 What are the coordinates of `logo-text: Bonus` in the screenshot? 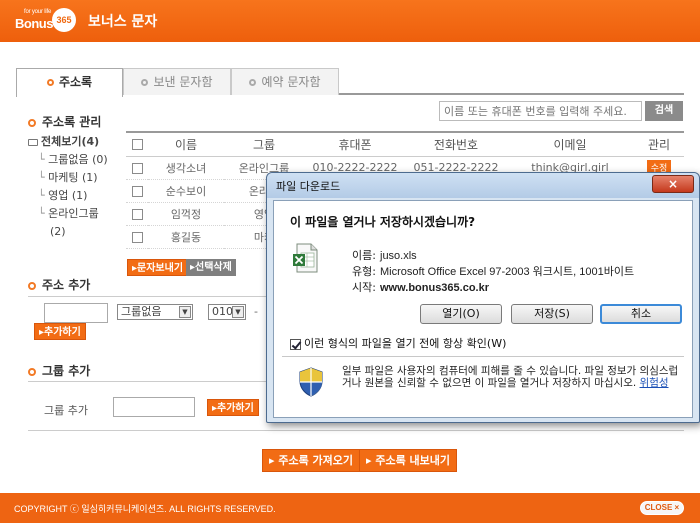 It's located at (34, 23).